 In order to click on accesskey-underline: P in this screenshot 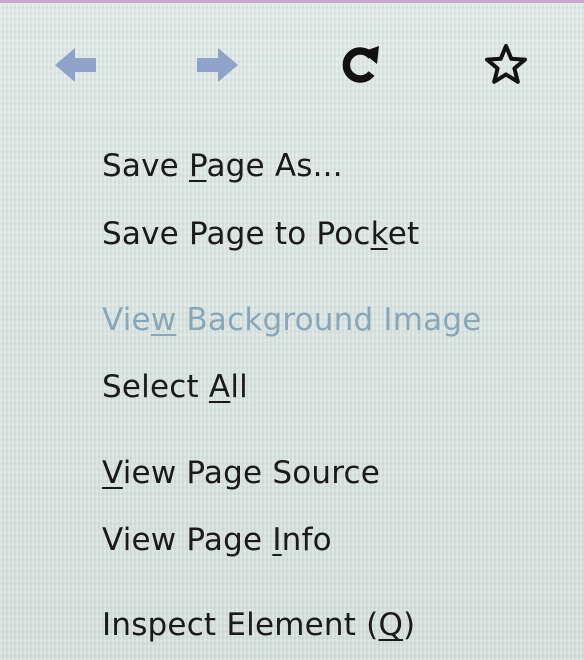, I will do `click(197, 166)`.